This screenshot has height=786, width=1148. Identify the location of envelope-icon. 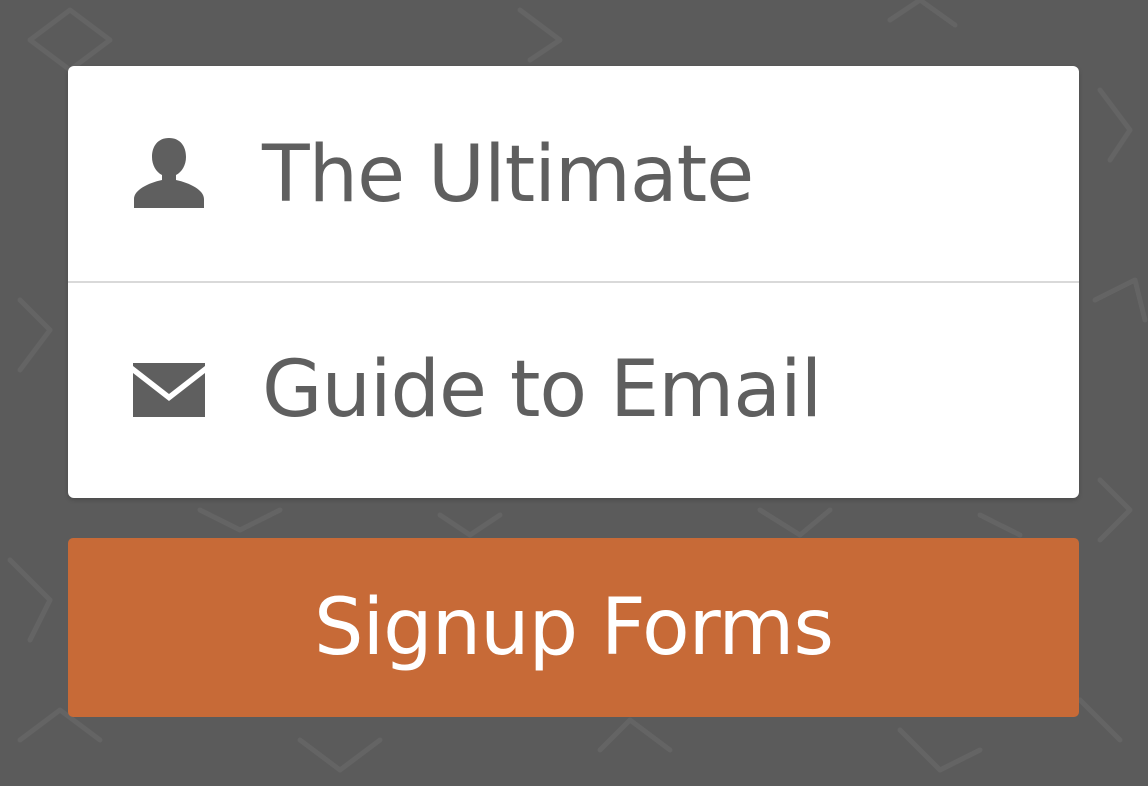
(169, 390).